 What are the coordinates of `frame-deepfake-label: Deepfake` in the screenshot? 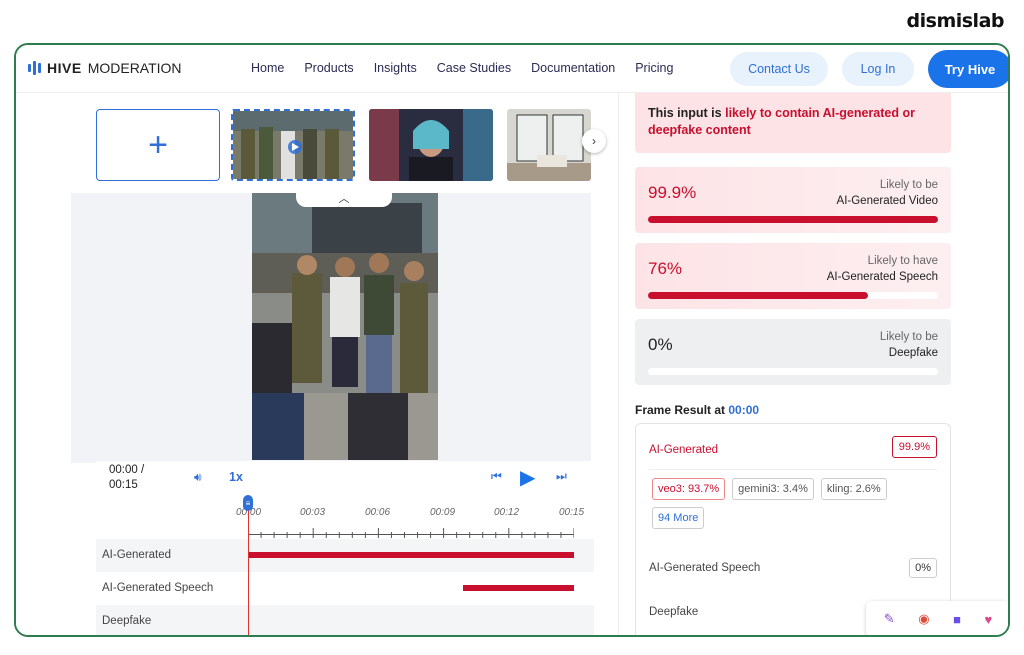 It's located at (674, 612).